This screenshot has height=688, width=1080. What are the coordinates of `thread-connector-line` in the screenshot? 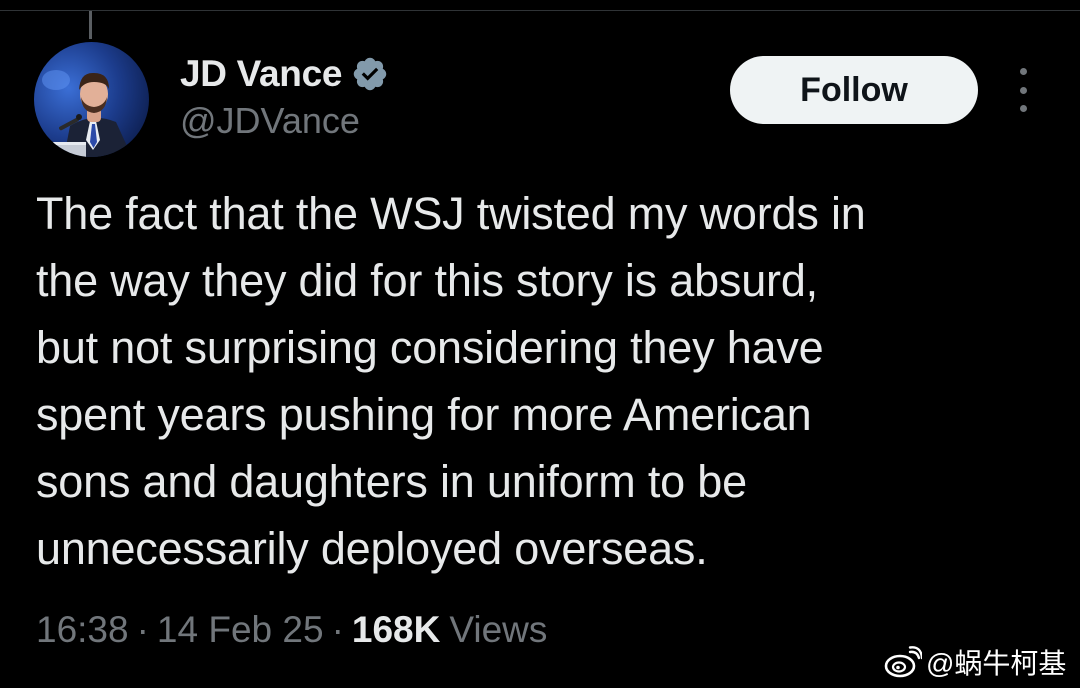 It's located at (90, 25).